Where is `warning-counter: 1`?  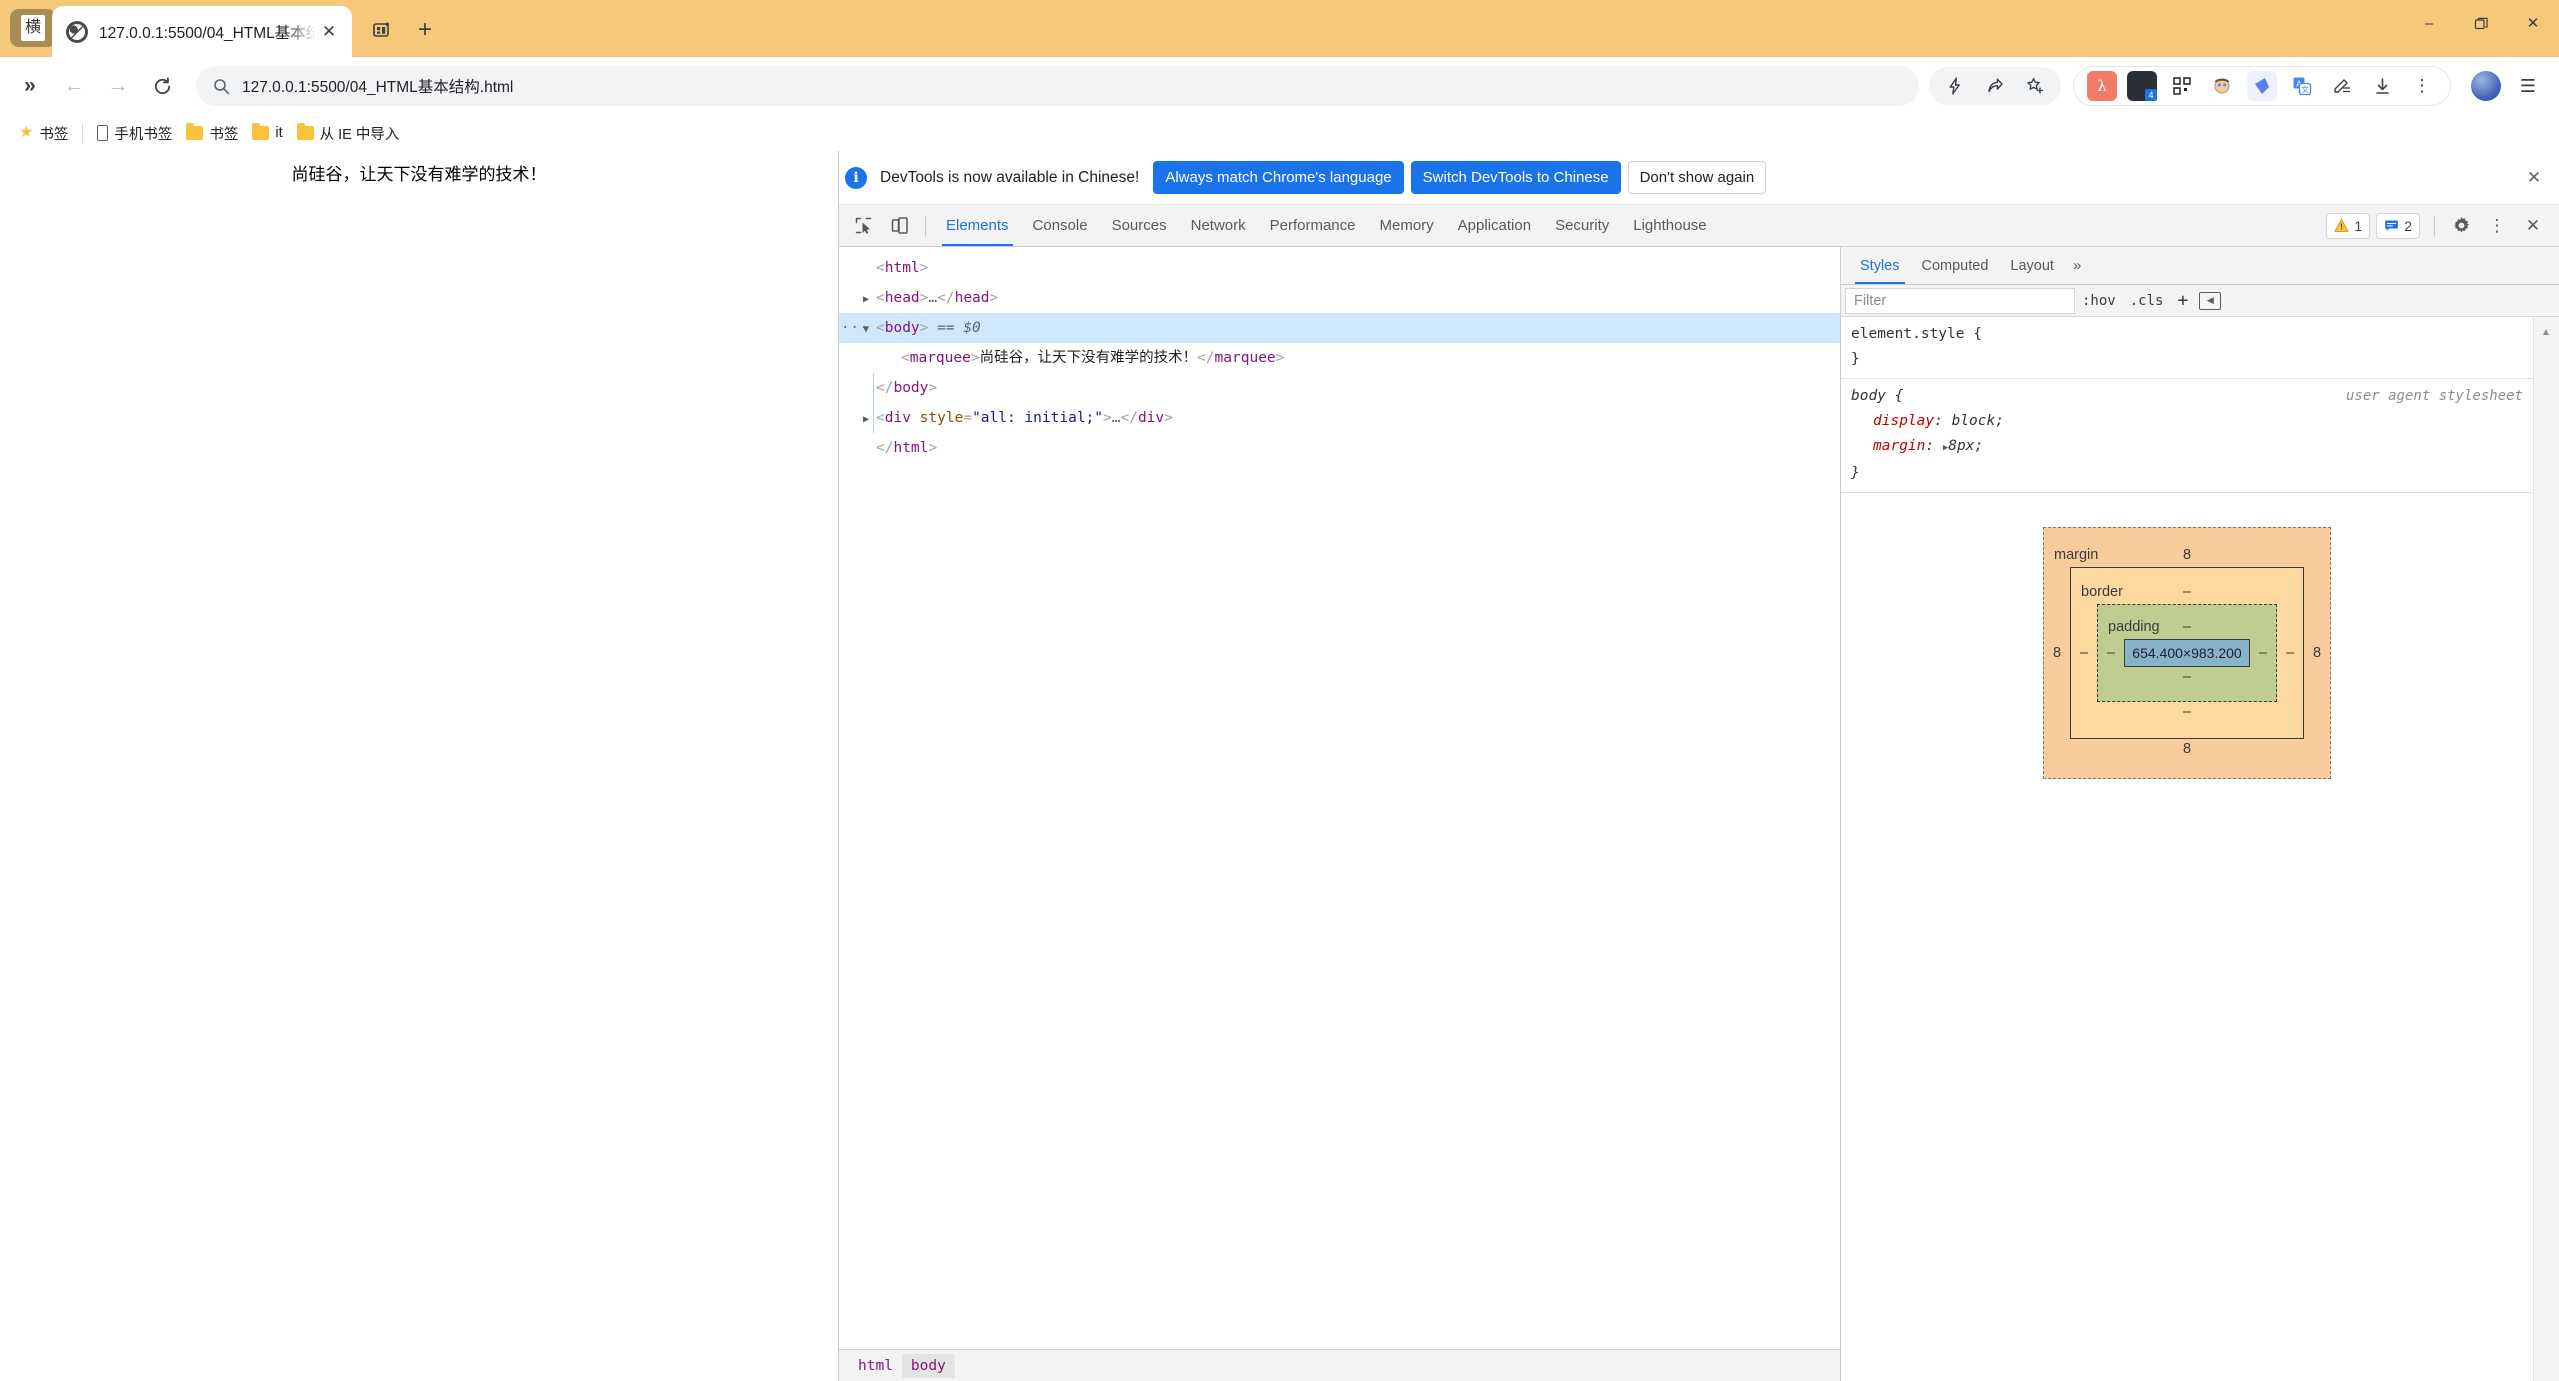
warning-counter: 1 is located at coordinates (2348, 225).